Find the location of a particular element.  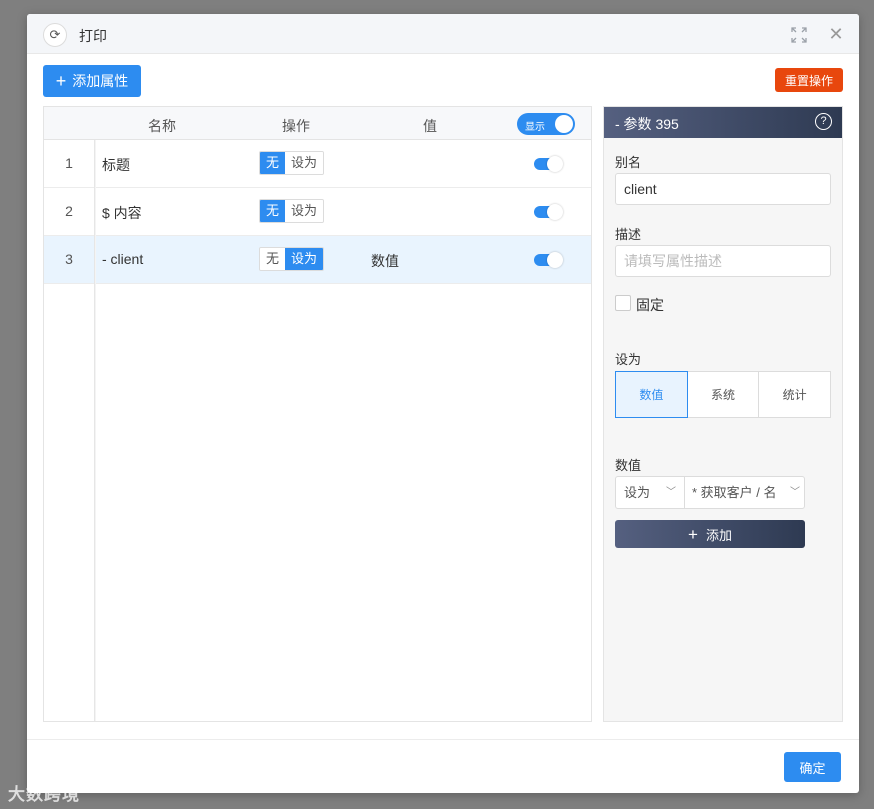

help-icon: ? is located at coordinates (823, 121).